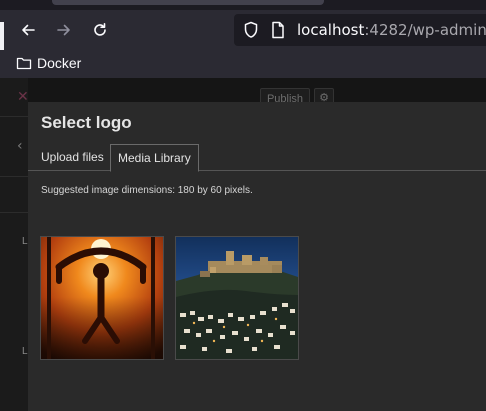  What do you see at coordinates (188, 2) in the screenshot?
I see `active-tab-edge` at bounding box center [188, 2].